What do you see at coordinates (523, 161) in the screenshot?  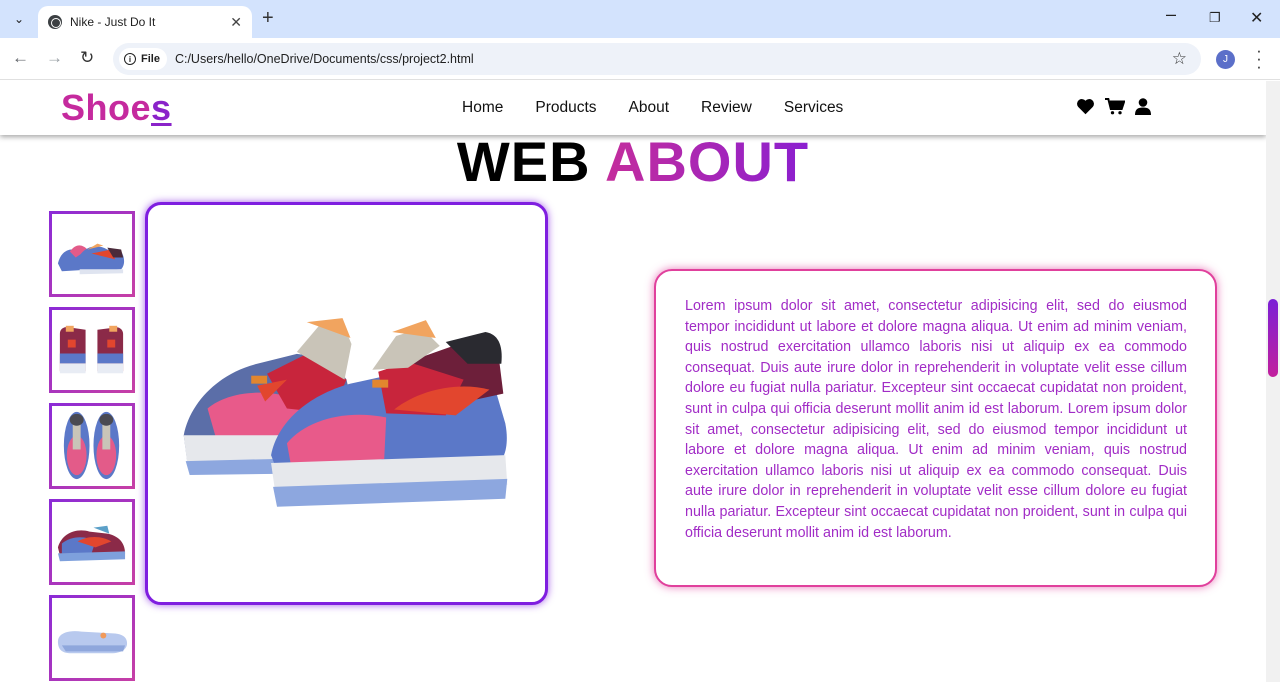 I see `heading-word-web: WEB` at bounding box center [523, 161].